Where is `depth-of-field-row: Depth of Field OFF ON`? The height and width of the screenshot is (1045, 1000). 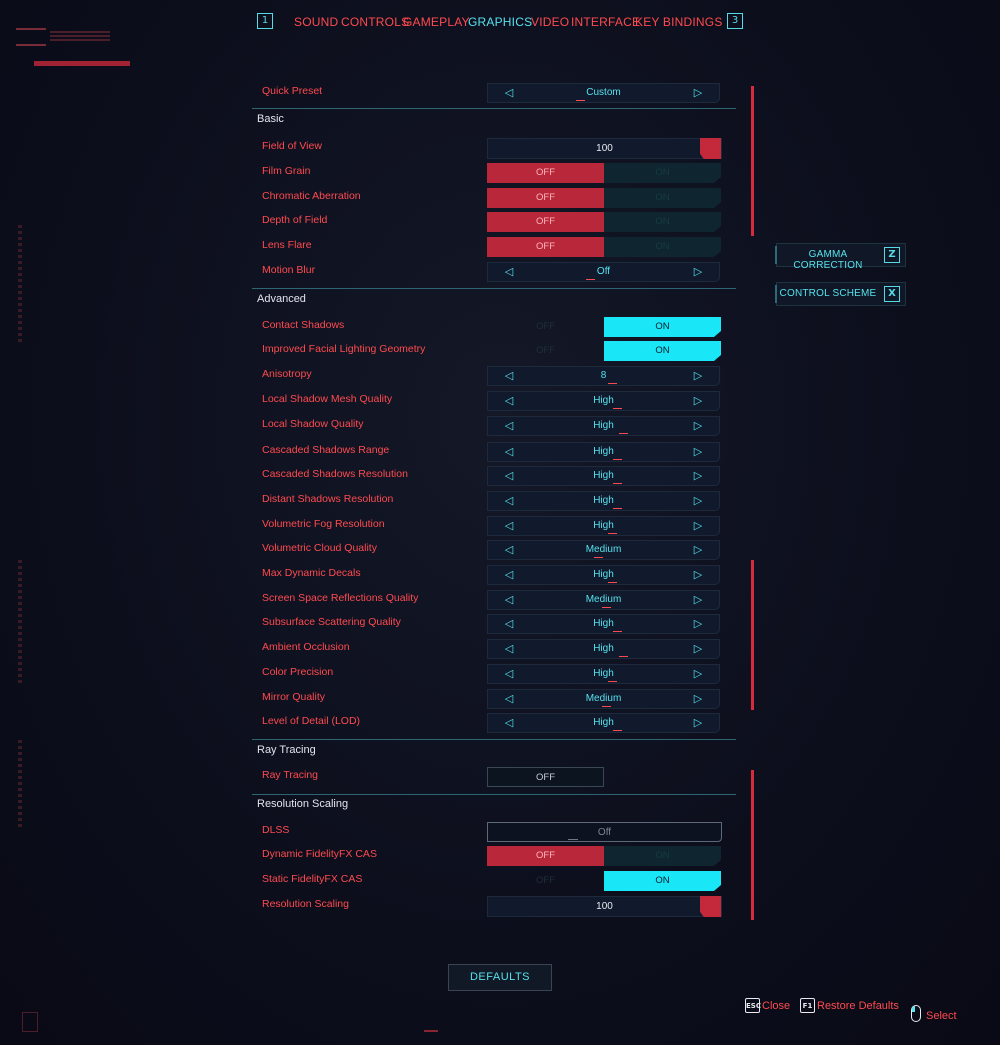
depth-of-field-row: Depth of Field OFF ON is located at coordinates (492, 224).